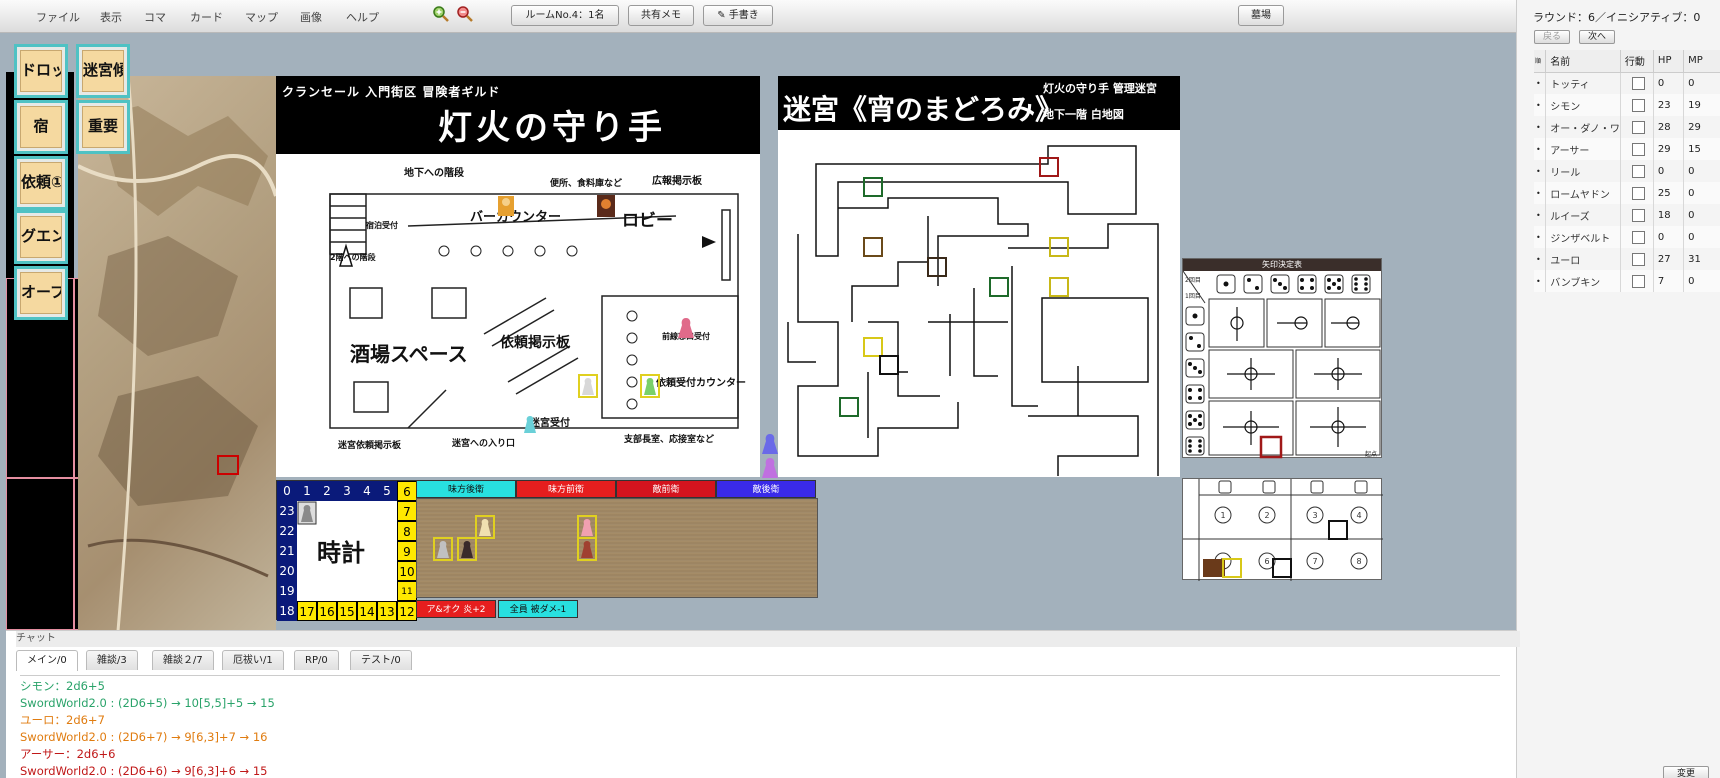 This screenshot has height=778, width=1720. Describe the element at coordinates (1627, 83) in the screenshot. I see `initiative-row: • トッティ 0 0` at that location.